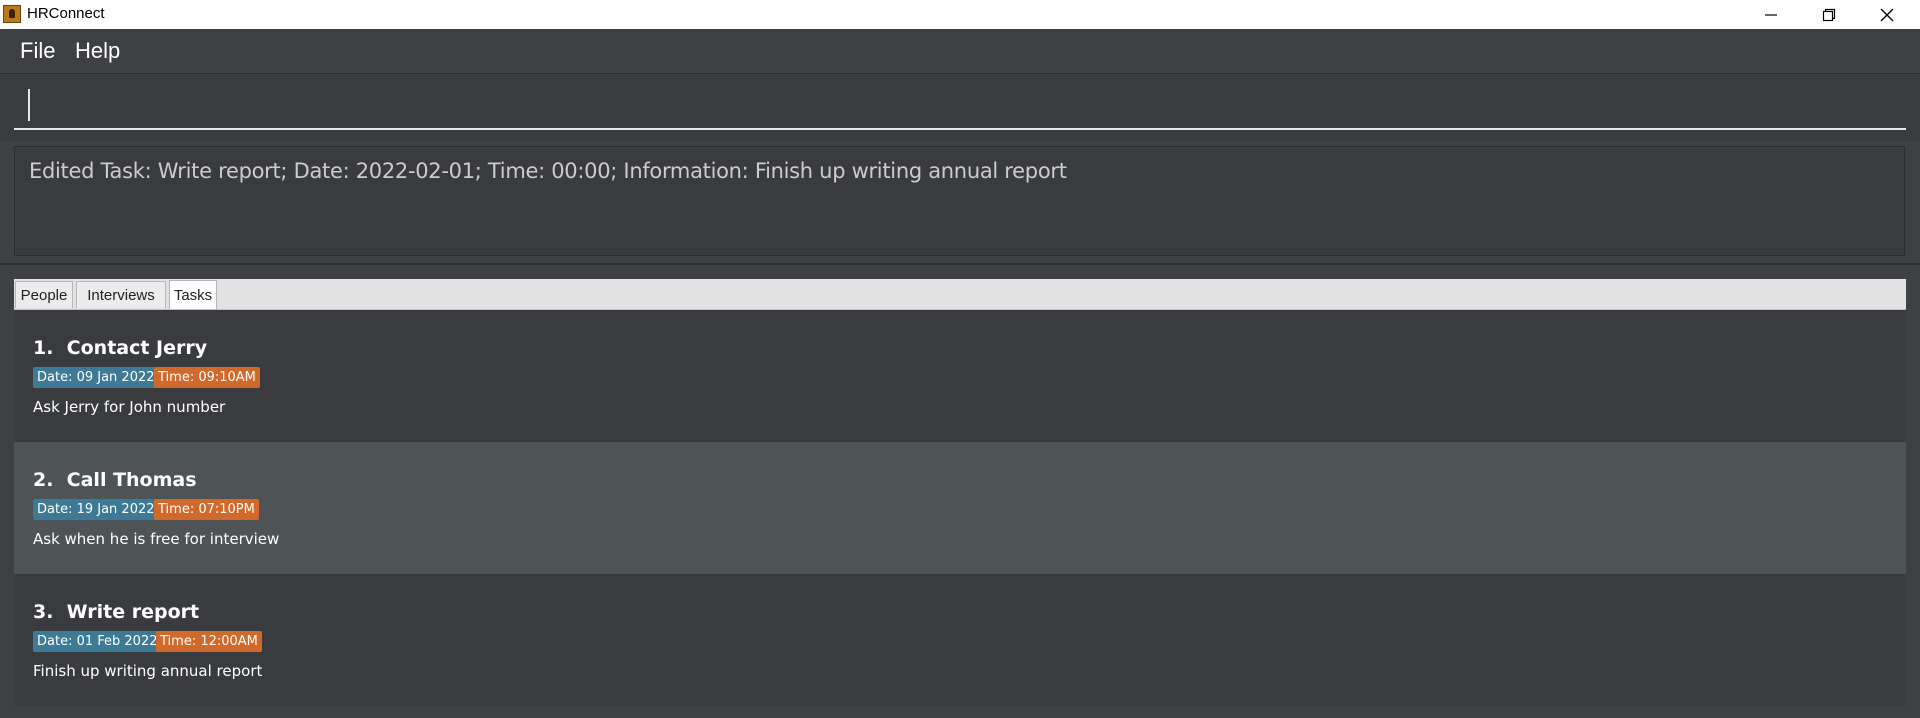 This screenshot has width=1920, height=718. I want to click on window-title: HRConnect, so click(66, 13).